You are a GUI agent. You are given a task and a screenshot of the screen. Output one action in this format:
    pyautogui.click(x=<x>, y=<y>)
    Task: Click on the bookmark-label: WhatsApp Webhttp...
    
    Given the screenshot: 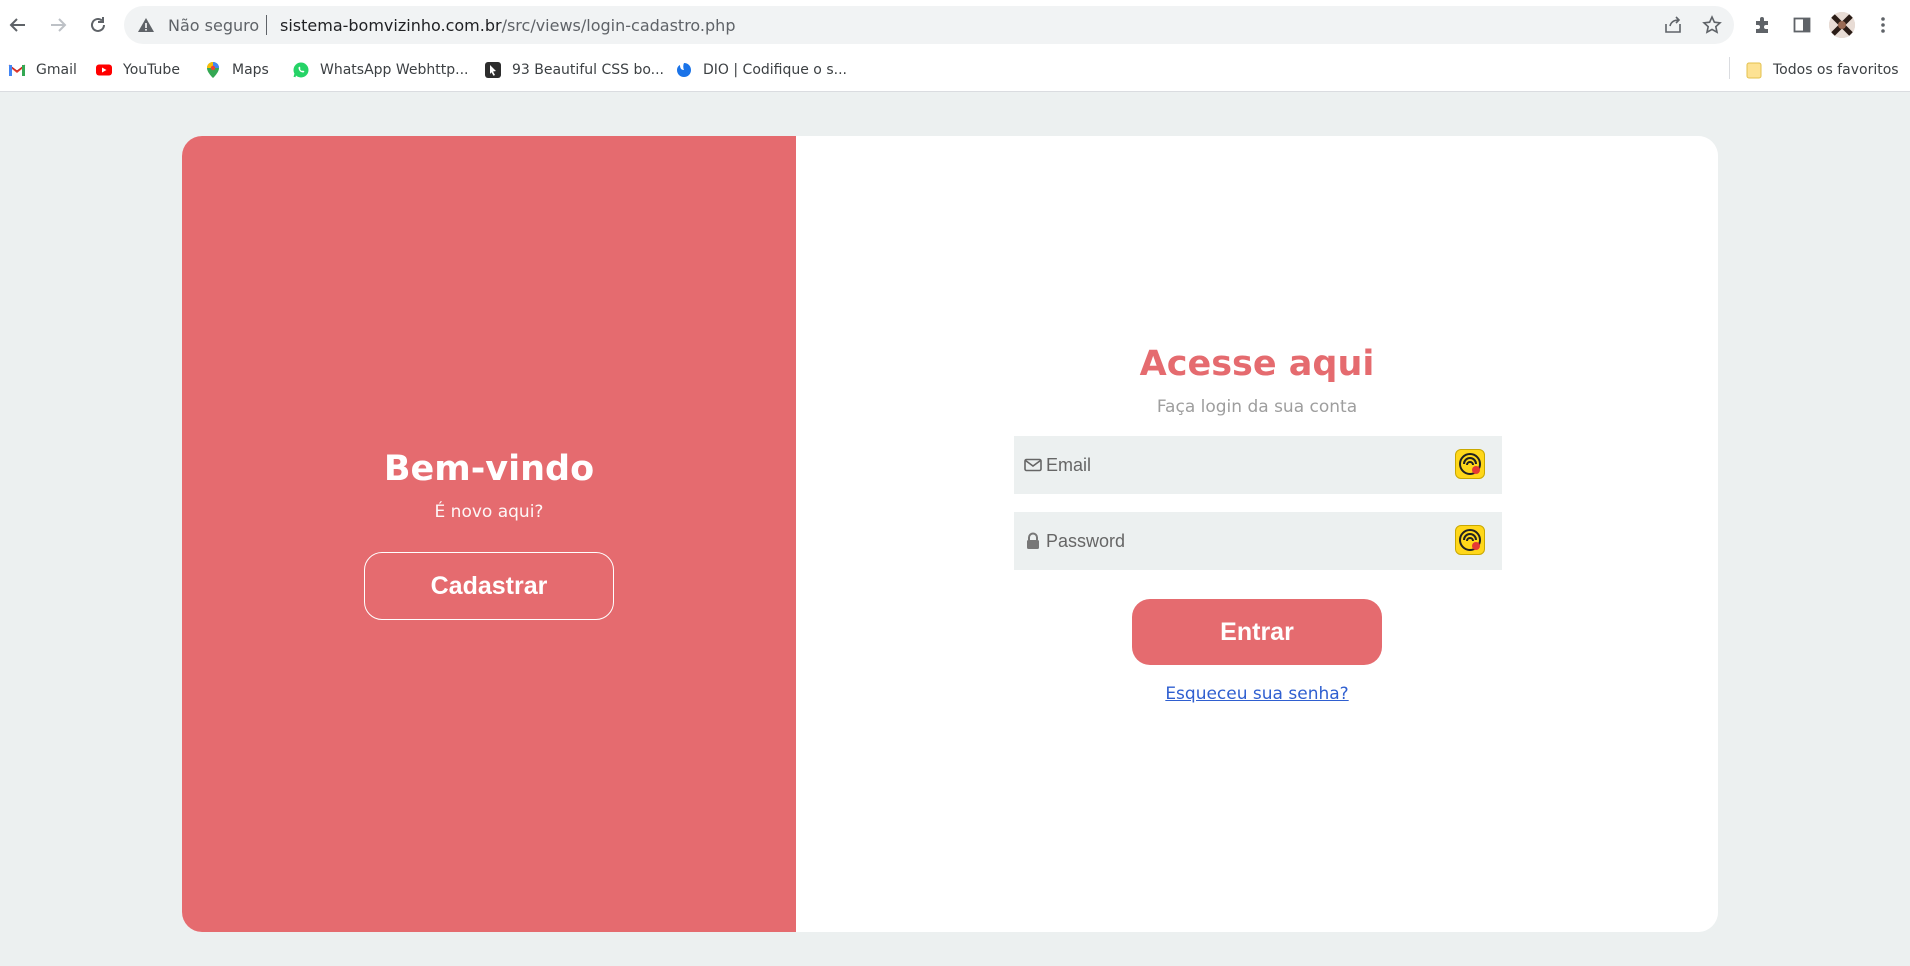 What is the action you would take?
    pyautogui.click(x=394, y=70)
    